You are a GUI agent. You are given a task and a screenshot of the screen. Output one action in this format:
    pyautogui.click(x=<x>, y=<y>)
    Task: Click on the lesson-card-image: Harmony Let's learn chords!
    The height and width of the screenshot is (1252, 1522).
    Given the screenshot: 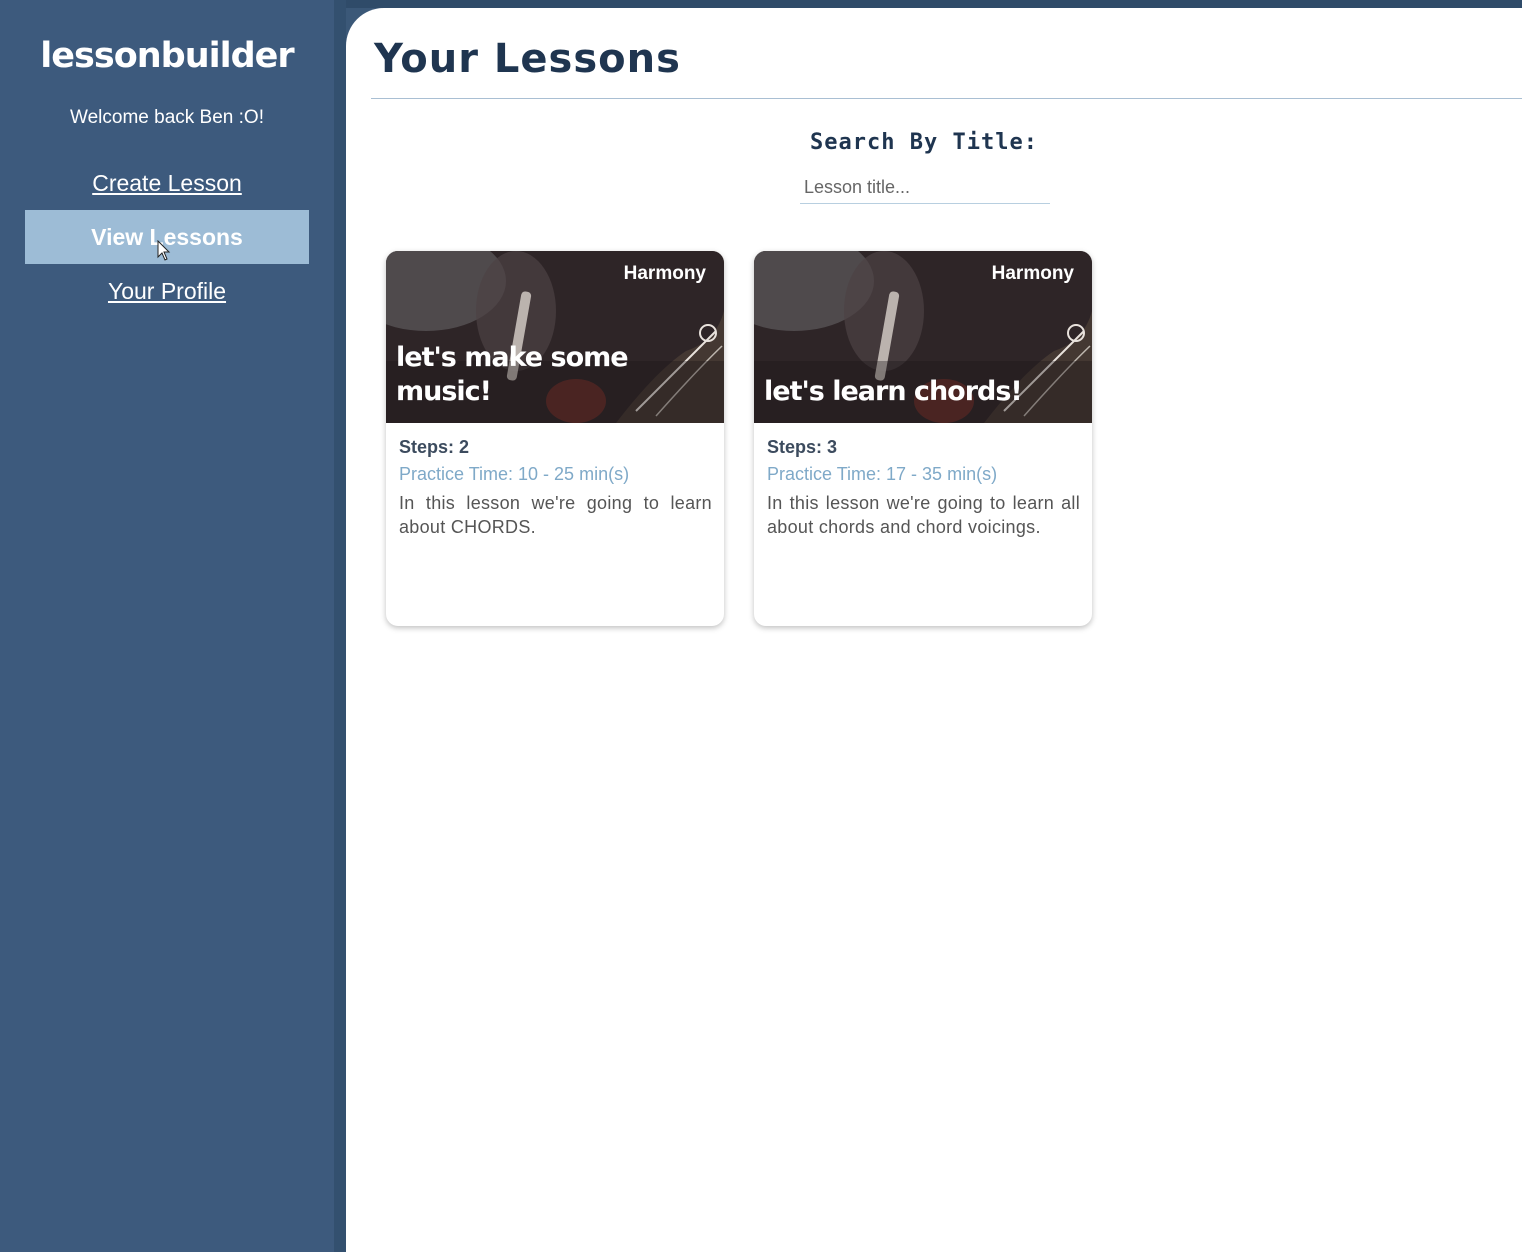 What is the action you would take?
    pyautogui.click(x=923, y=337)
    